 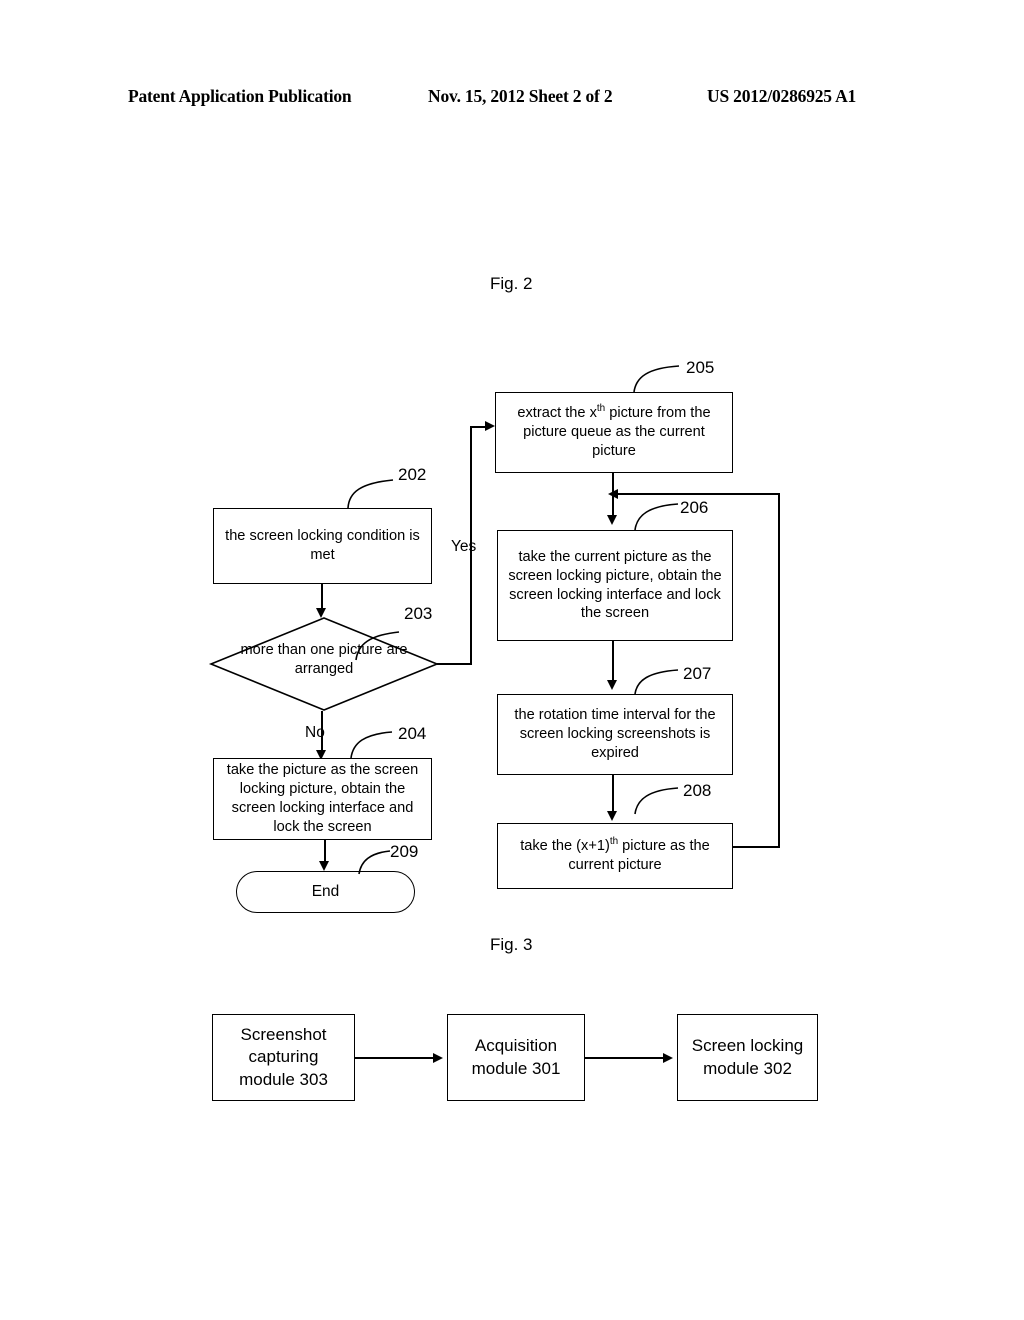 I want to click on module-box-screenshot-capturing-label: Screenshot capturing module 303, so click(x=283, y=1056).